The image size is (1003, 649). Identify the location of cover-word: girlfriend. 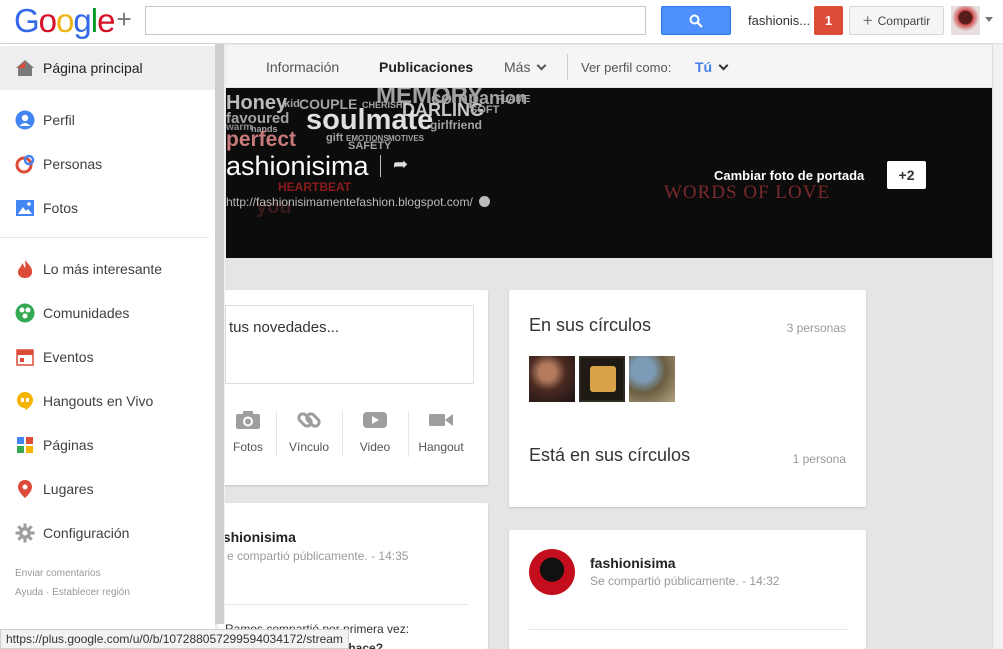
(456, 125).